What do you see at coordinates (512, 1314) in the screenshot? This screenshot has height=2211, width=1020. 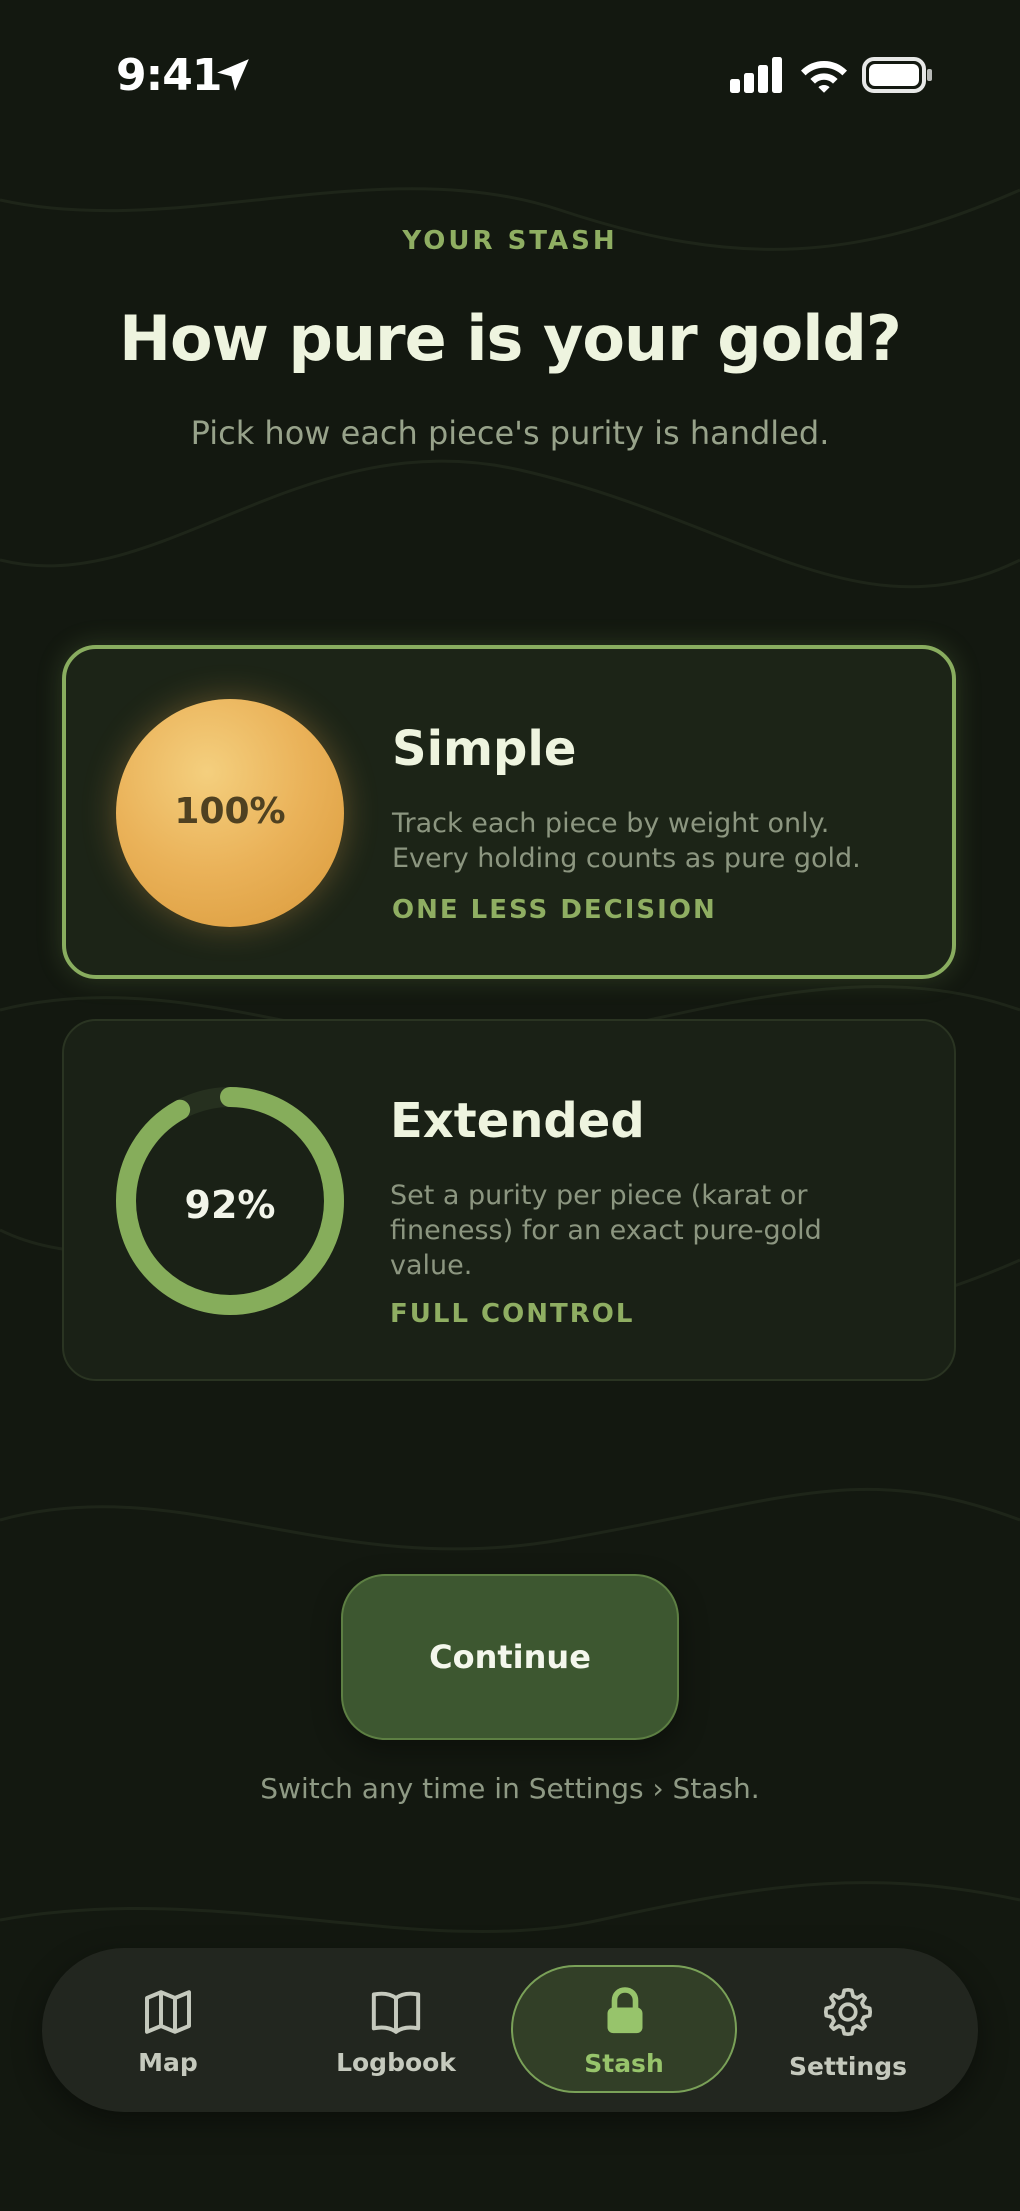 I see `option-tag: FULL CONTROL` at bounding box center [512, 1314].